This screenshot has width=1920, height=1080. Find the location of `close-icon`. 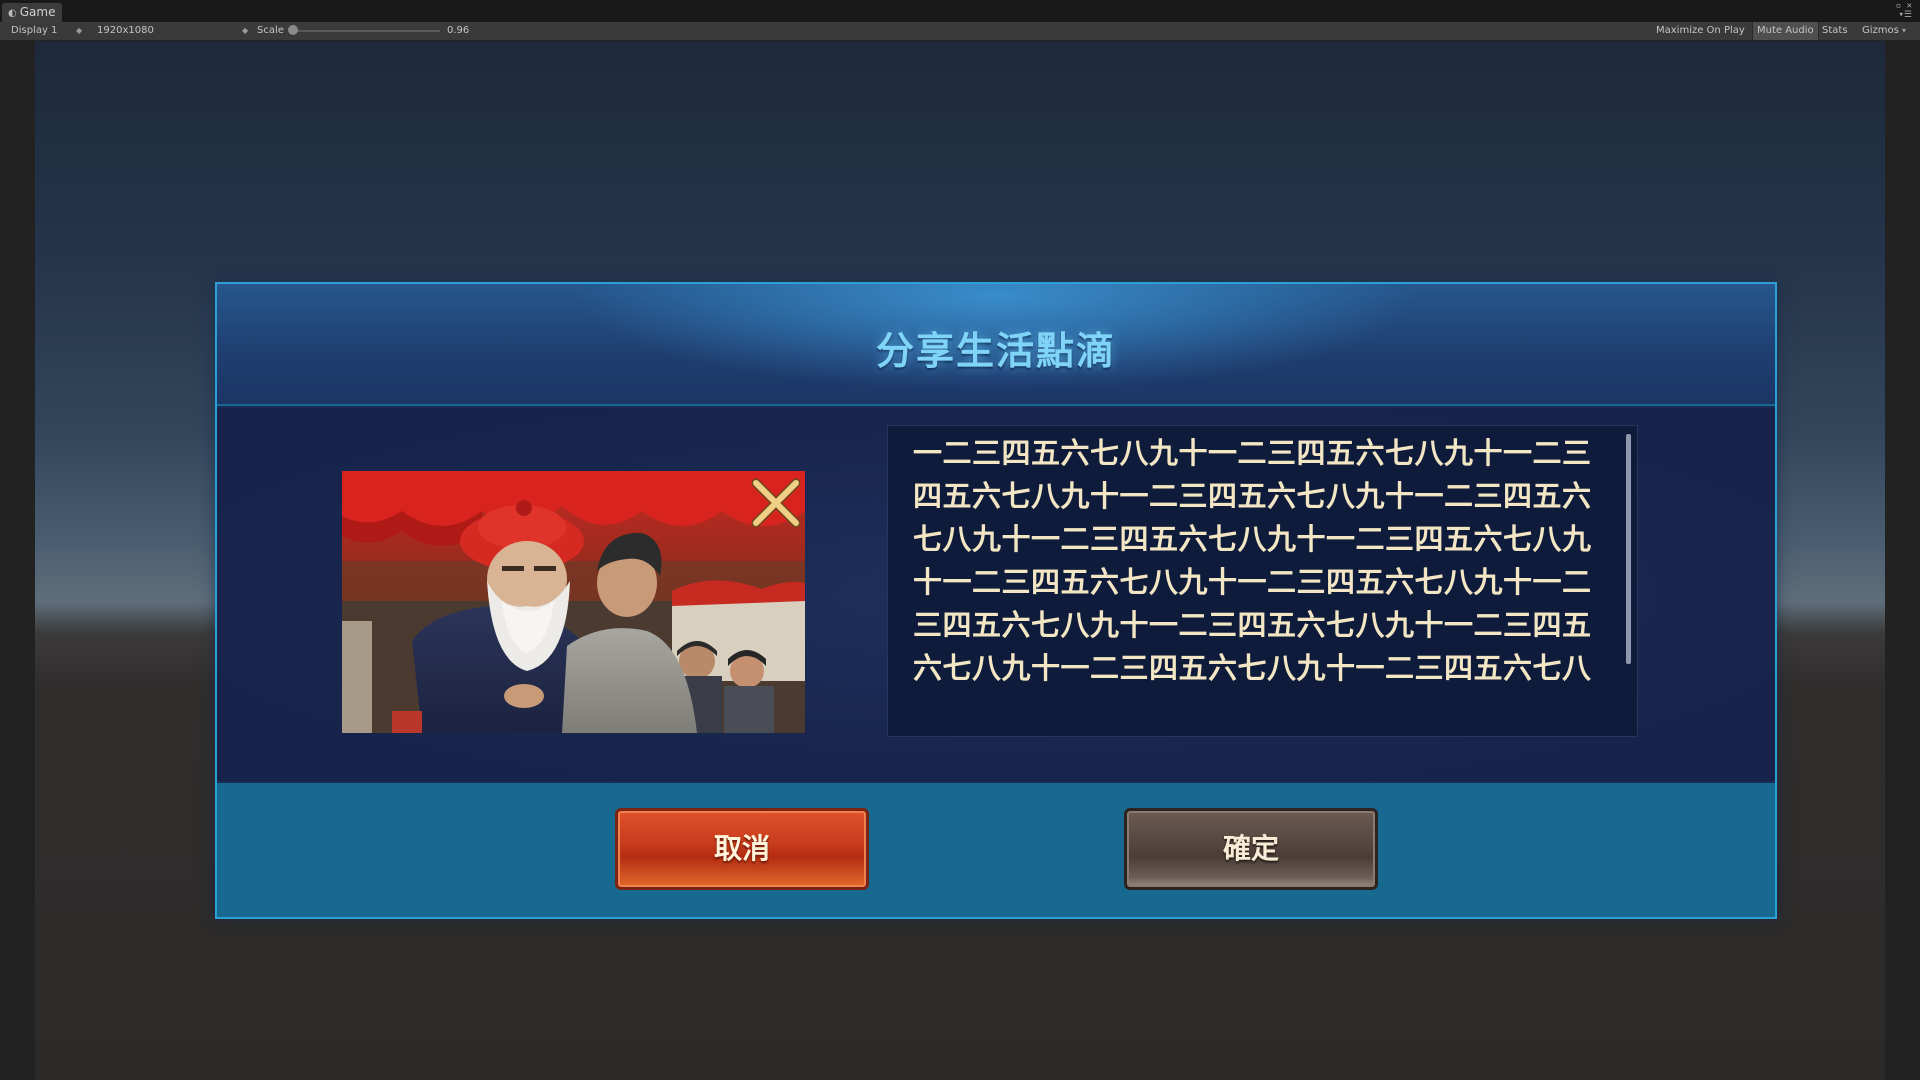

close-icon is located at coordinates (776, 503).